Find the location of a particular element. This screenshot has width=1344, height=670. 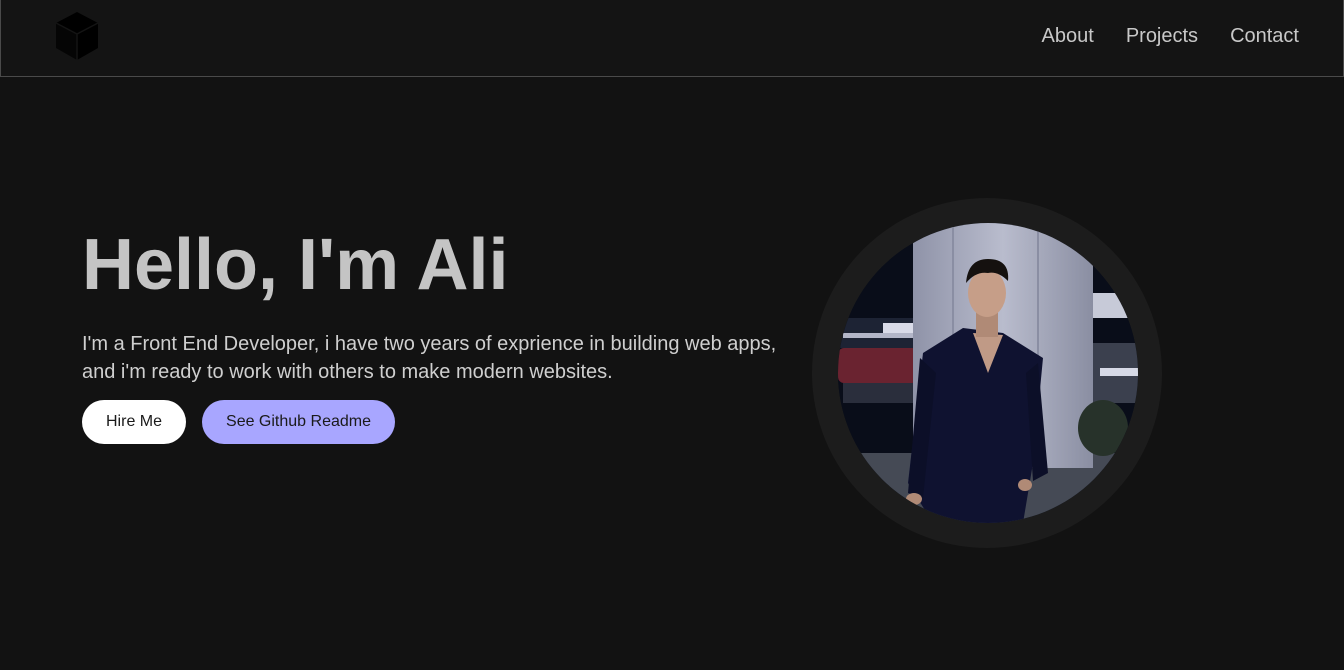

nav-link-contact: Contact is located at coordinates (1264, 36).